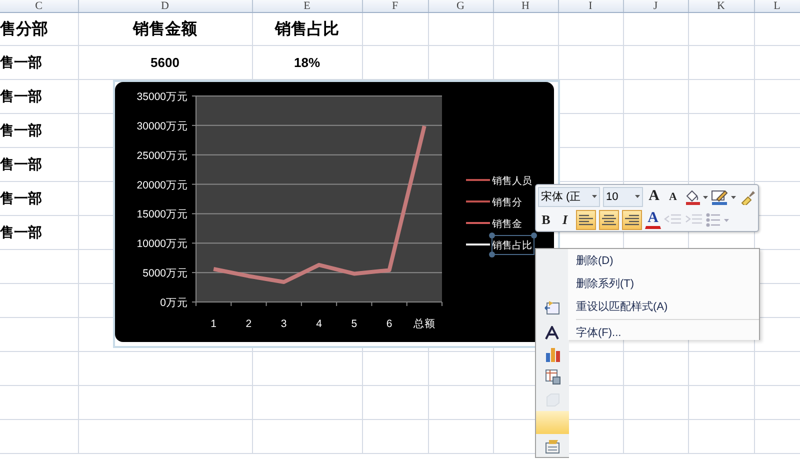 This screenshot has height=470, width=800. What do you see at coordinates (424, 324) in the screenshot?
I see `axis-label: 总额` at bounding box center [424, 324].